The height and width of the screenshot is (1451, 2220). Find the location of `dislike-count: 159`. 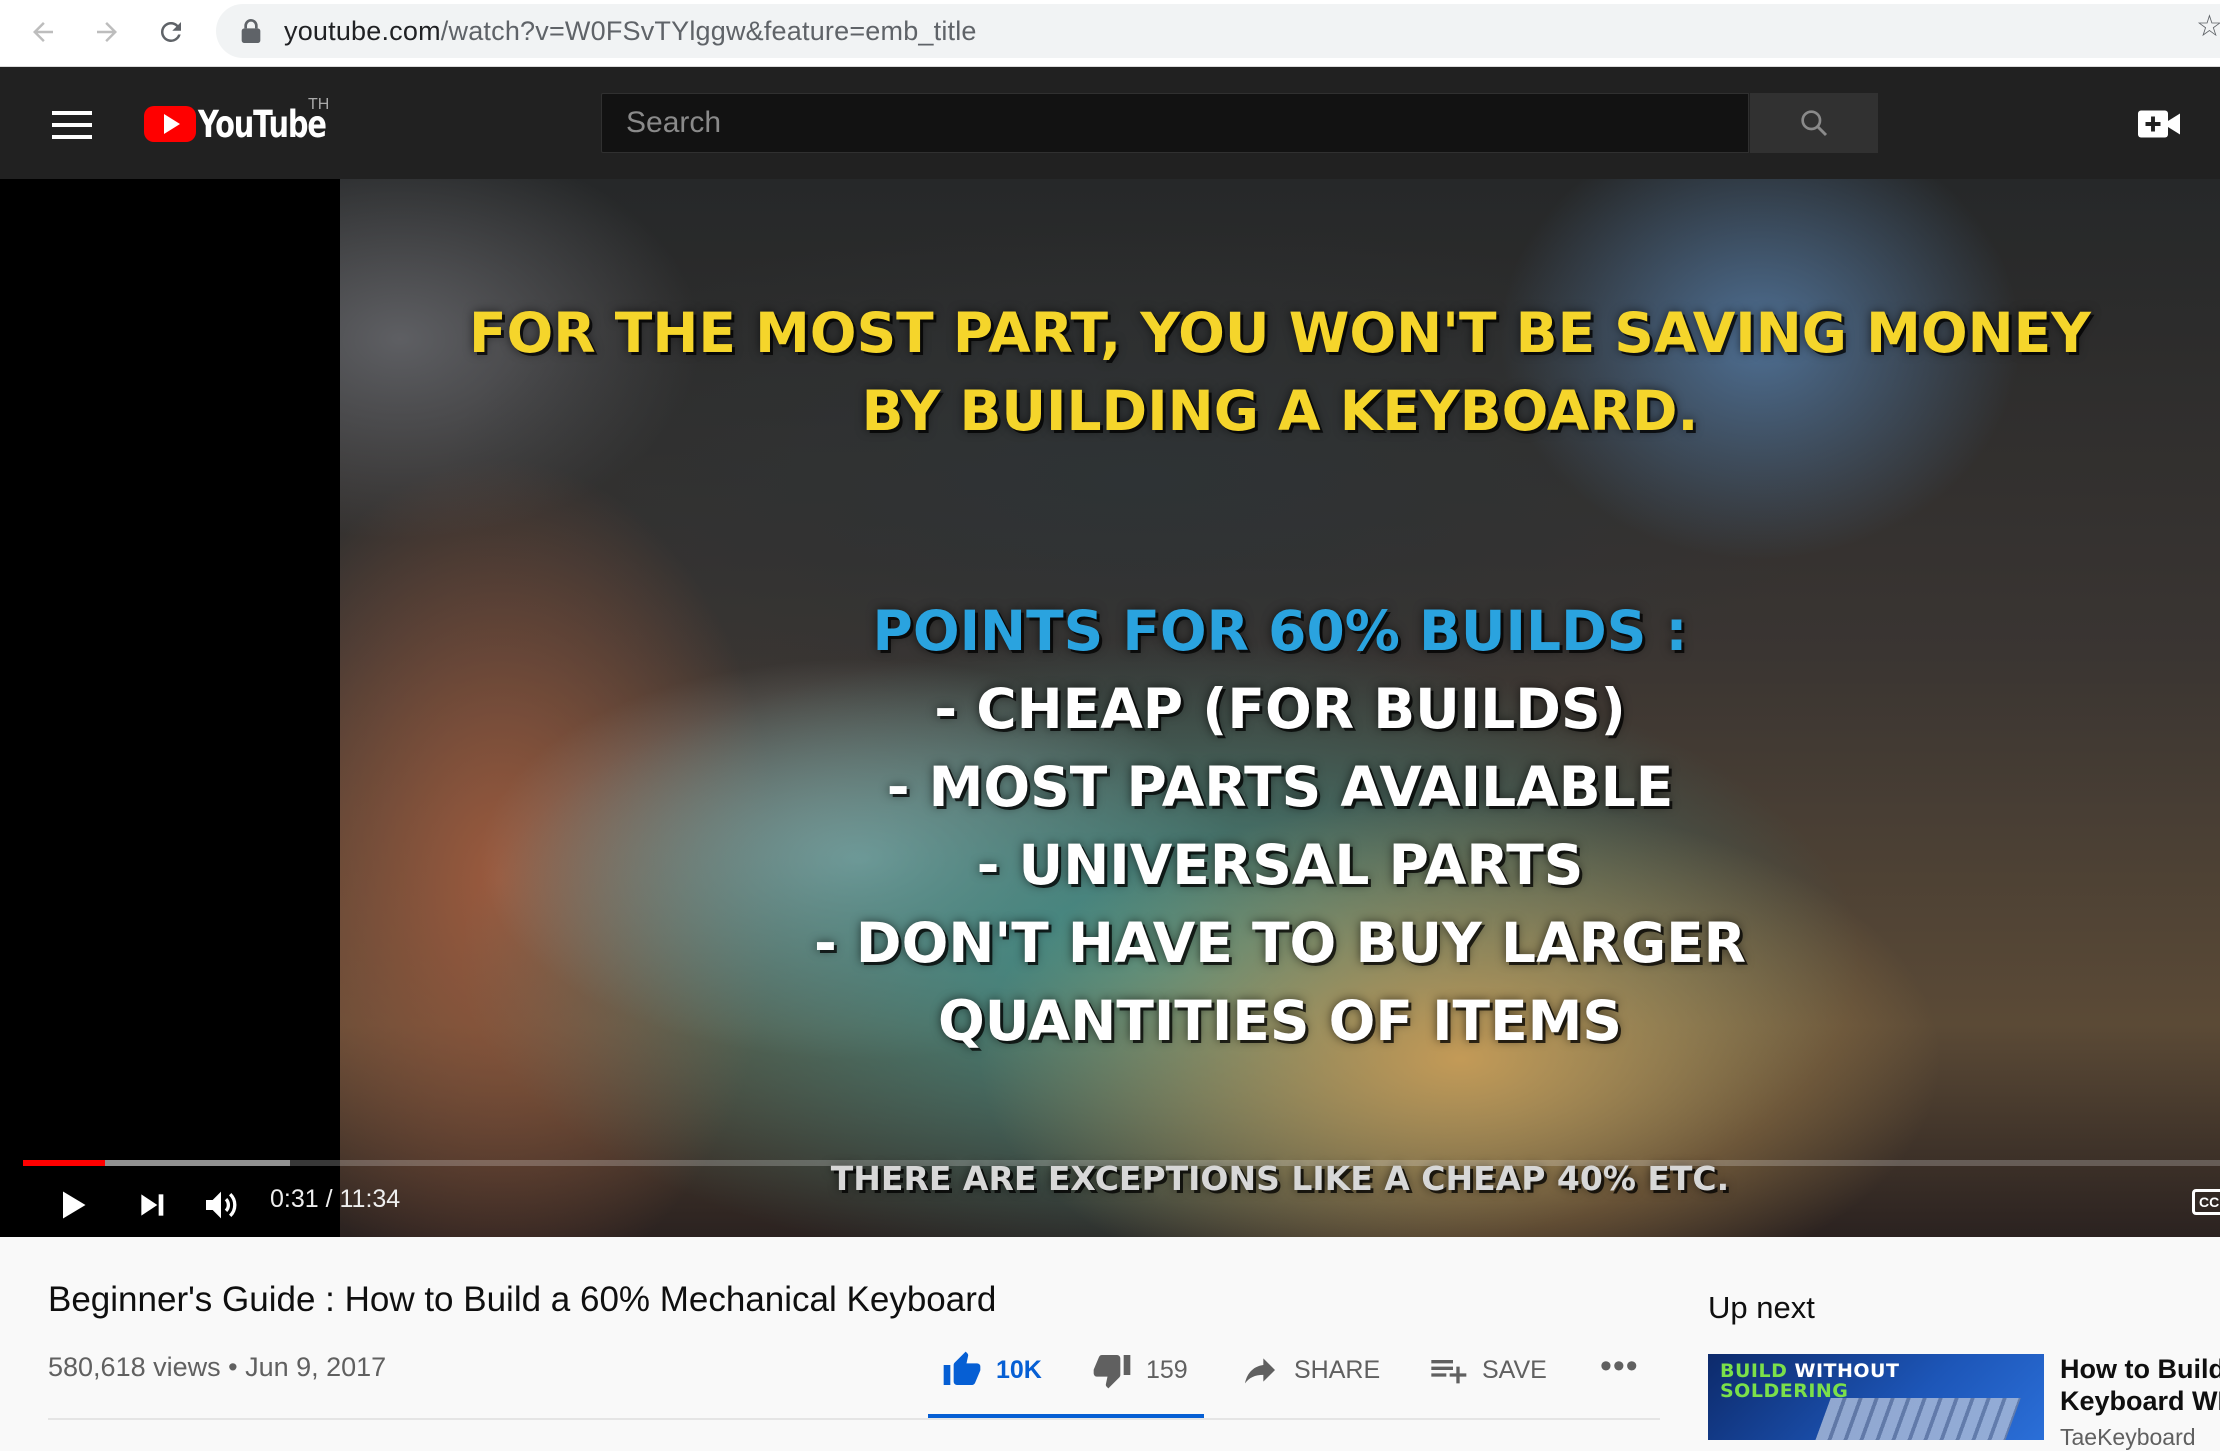

dislike-count: 159 is located at coordinates (1167, 1369).